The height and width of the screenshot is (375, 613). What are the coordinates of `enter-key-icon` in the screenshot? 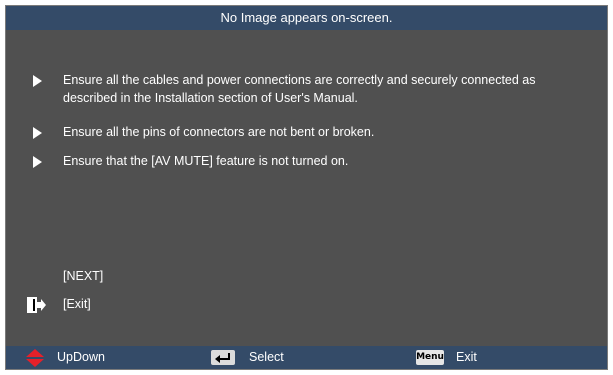 It's located at (223, 357).